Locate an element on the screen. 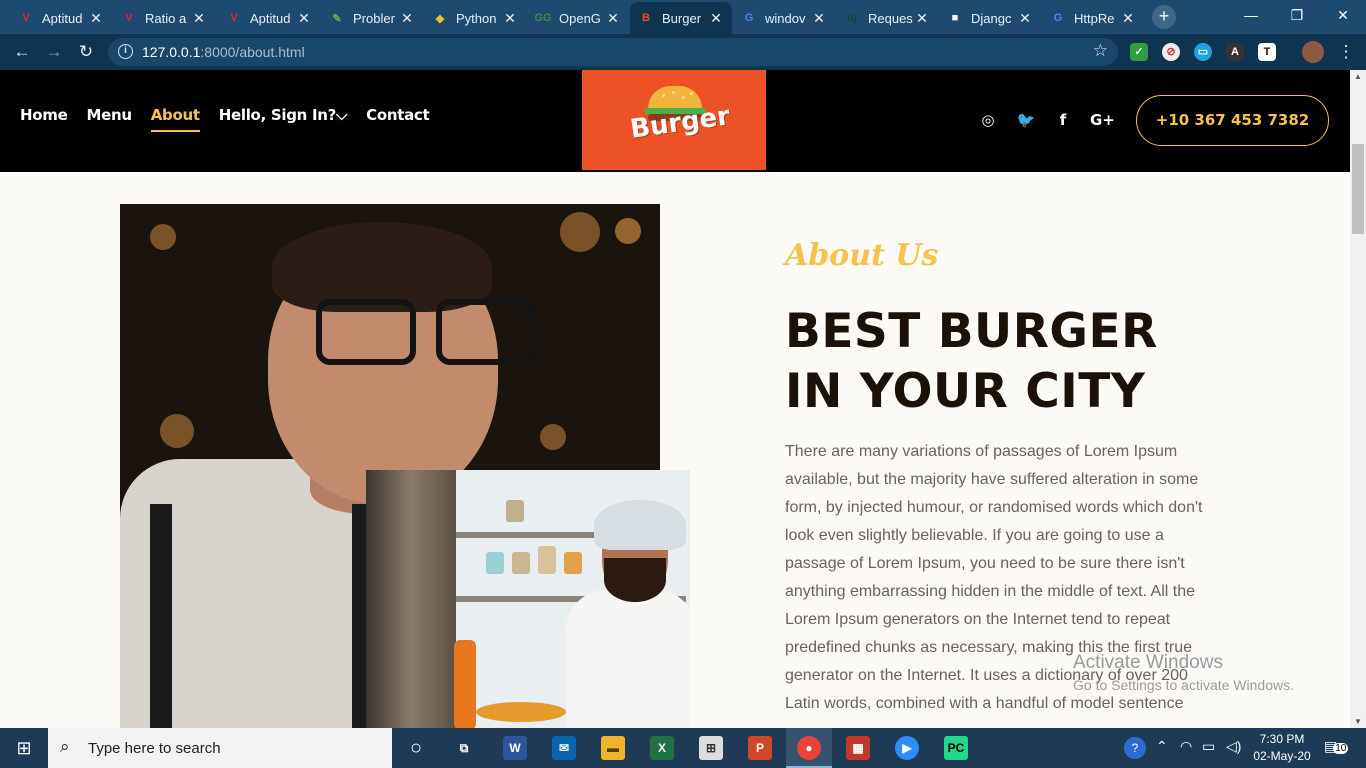 This screenshot has height=768, width=1366. notification-count: 10 is located at coordinates (1341, 748).